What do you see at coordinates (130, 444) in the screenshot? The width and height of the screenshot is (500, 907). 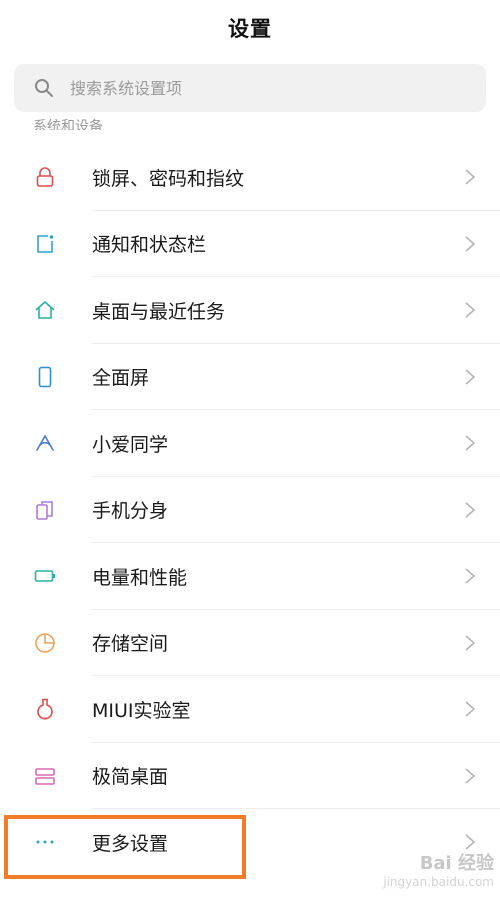 I see `settings-item-label: 小爱同学` at bounding box center [130, 444].